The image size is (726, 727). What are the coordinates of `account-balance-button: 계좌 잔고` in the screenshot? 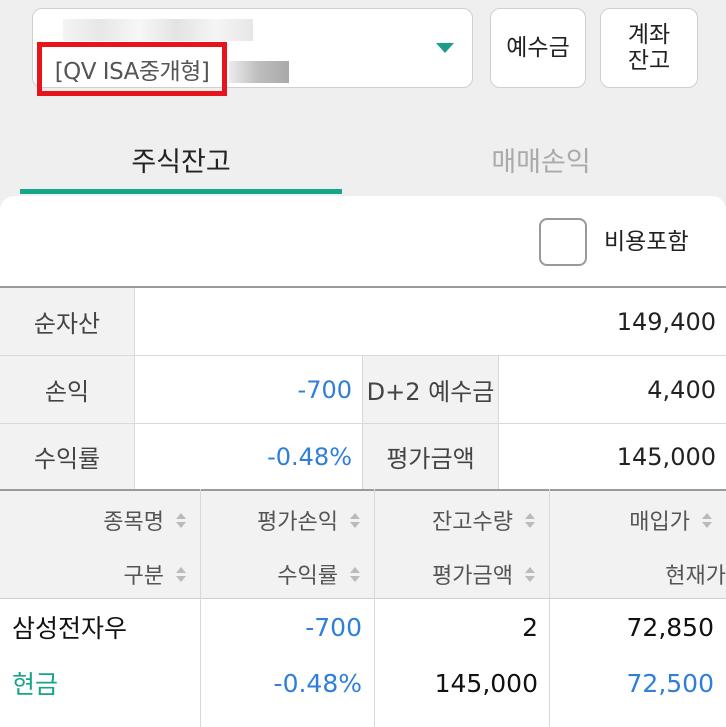 It's located at (649, 48).